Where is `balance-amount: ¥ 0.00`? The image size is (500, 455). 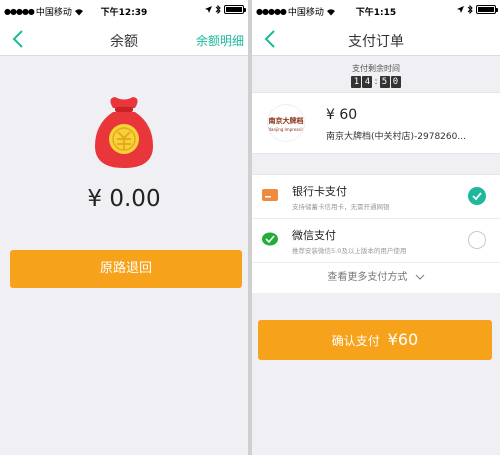
balance-amount: ¥ 0.00 is located at coordinates (124, 199).